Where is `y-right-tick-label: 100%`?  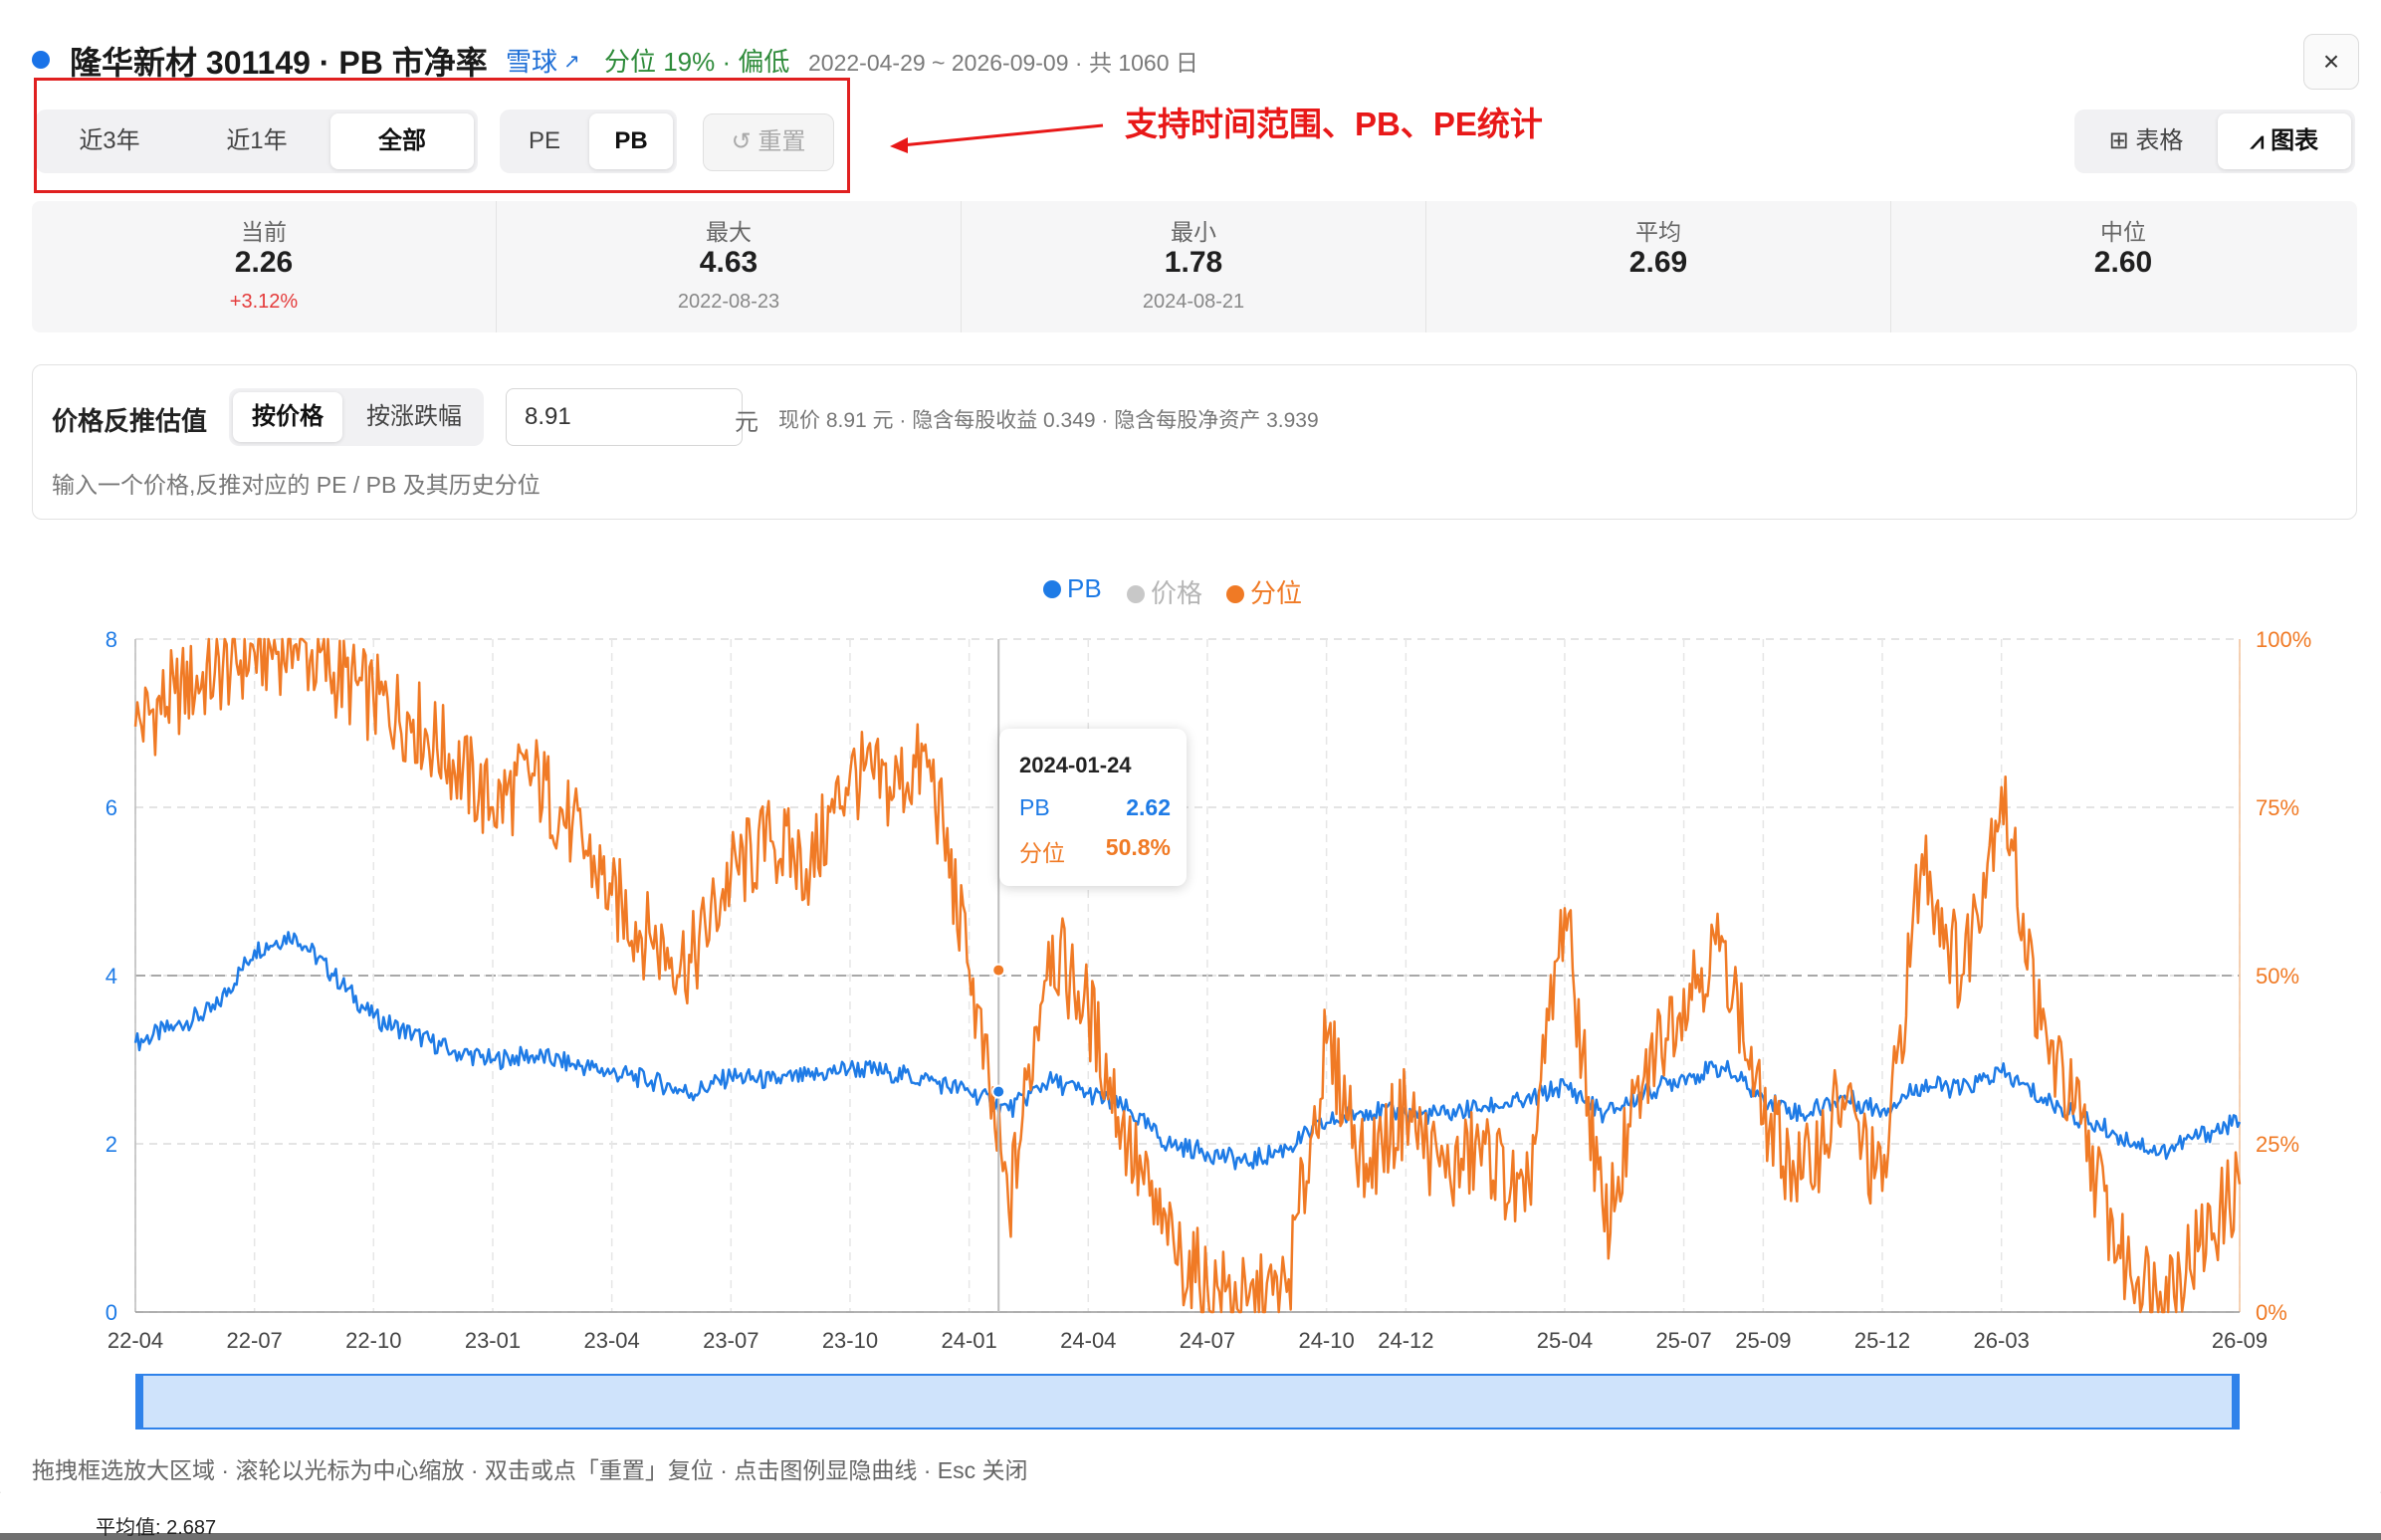
y-right-tick-label: 100% is located at coordinates (2283, 640).